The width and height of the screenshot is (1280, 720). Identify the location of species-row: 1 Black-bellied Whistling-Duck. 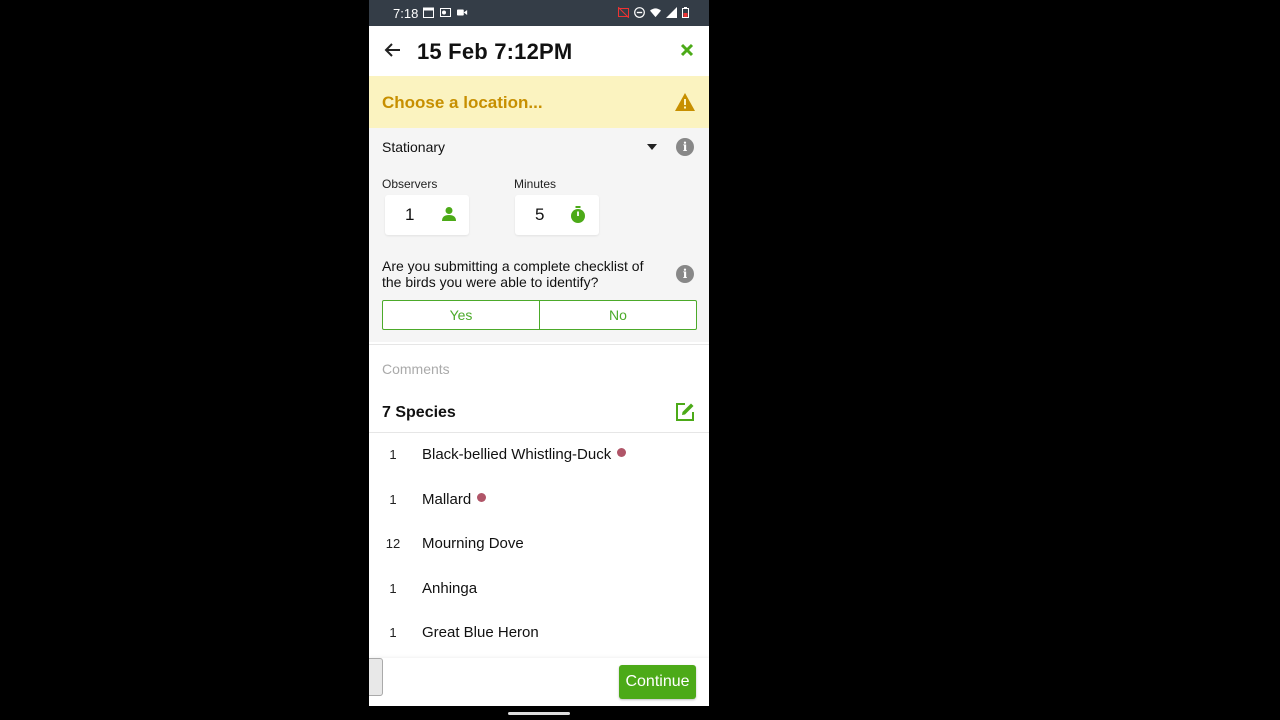
(539, 455).